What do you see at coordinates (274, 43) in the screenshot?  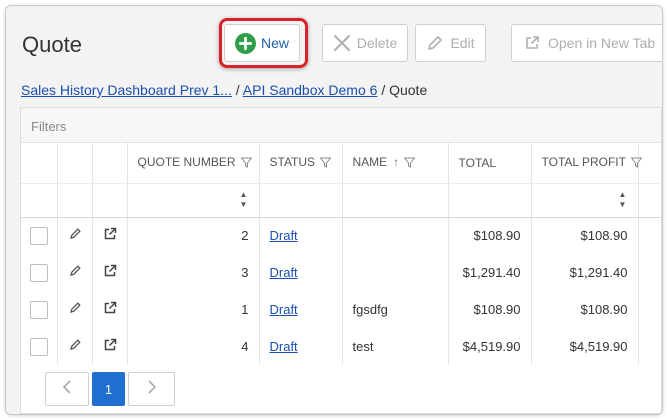 I see `new-button-label: New` at bounding box center [274, 43].